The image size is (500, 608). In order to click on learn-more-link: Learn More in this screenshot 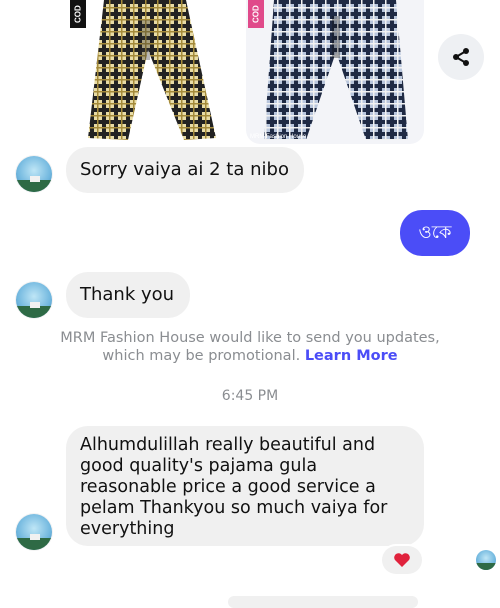, I will do `click(351, 356)`.